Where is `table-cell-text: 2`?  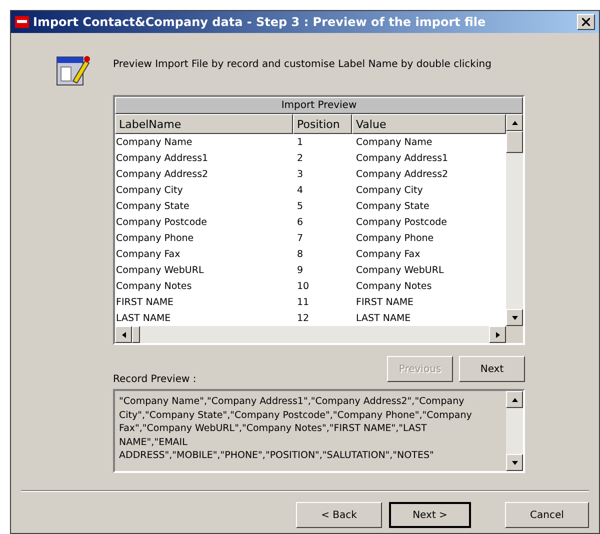 table-cell-text: 2 is located at coordinates (300, 158).